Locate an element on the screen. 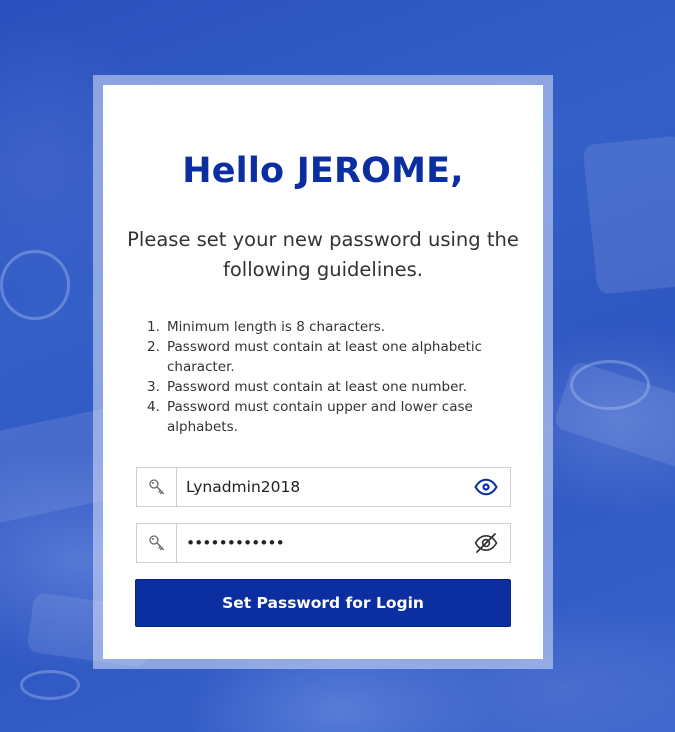 The height and width of the screenshot is (732, 675). greeting-suffix: , is located at coordinates (457, 171).